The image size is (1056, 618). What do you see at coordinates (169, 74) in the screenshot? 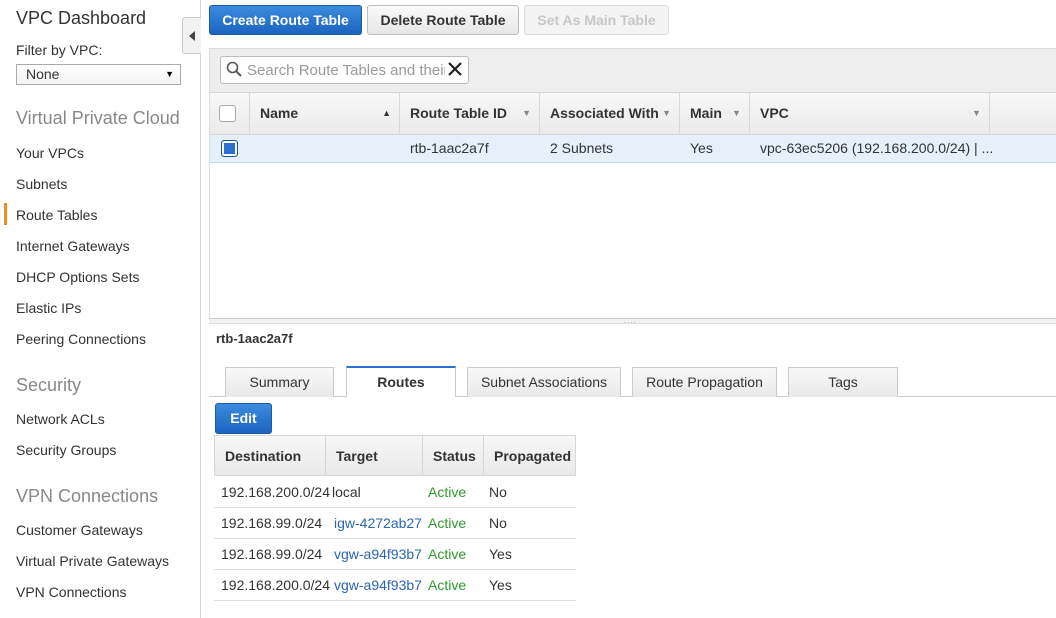
I see `caret-down-icon: ▼` at bounding box center [169, 74].